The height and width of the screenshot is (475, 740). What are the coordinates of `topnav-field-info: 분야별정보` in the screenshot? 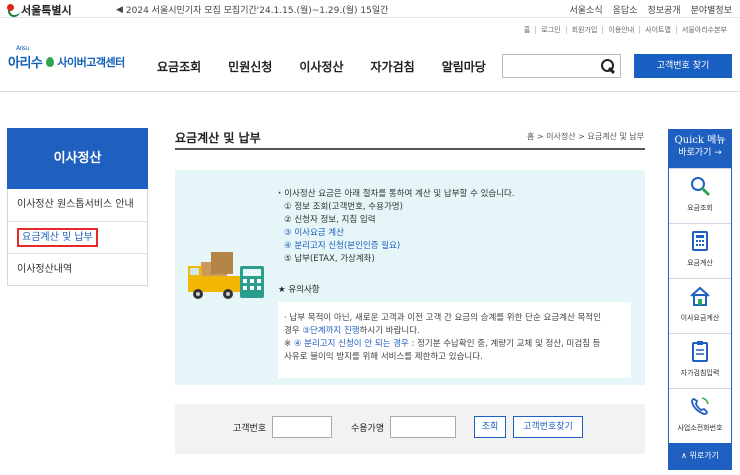 It's located at (711, 9).